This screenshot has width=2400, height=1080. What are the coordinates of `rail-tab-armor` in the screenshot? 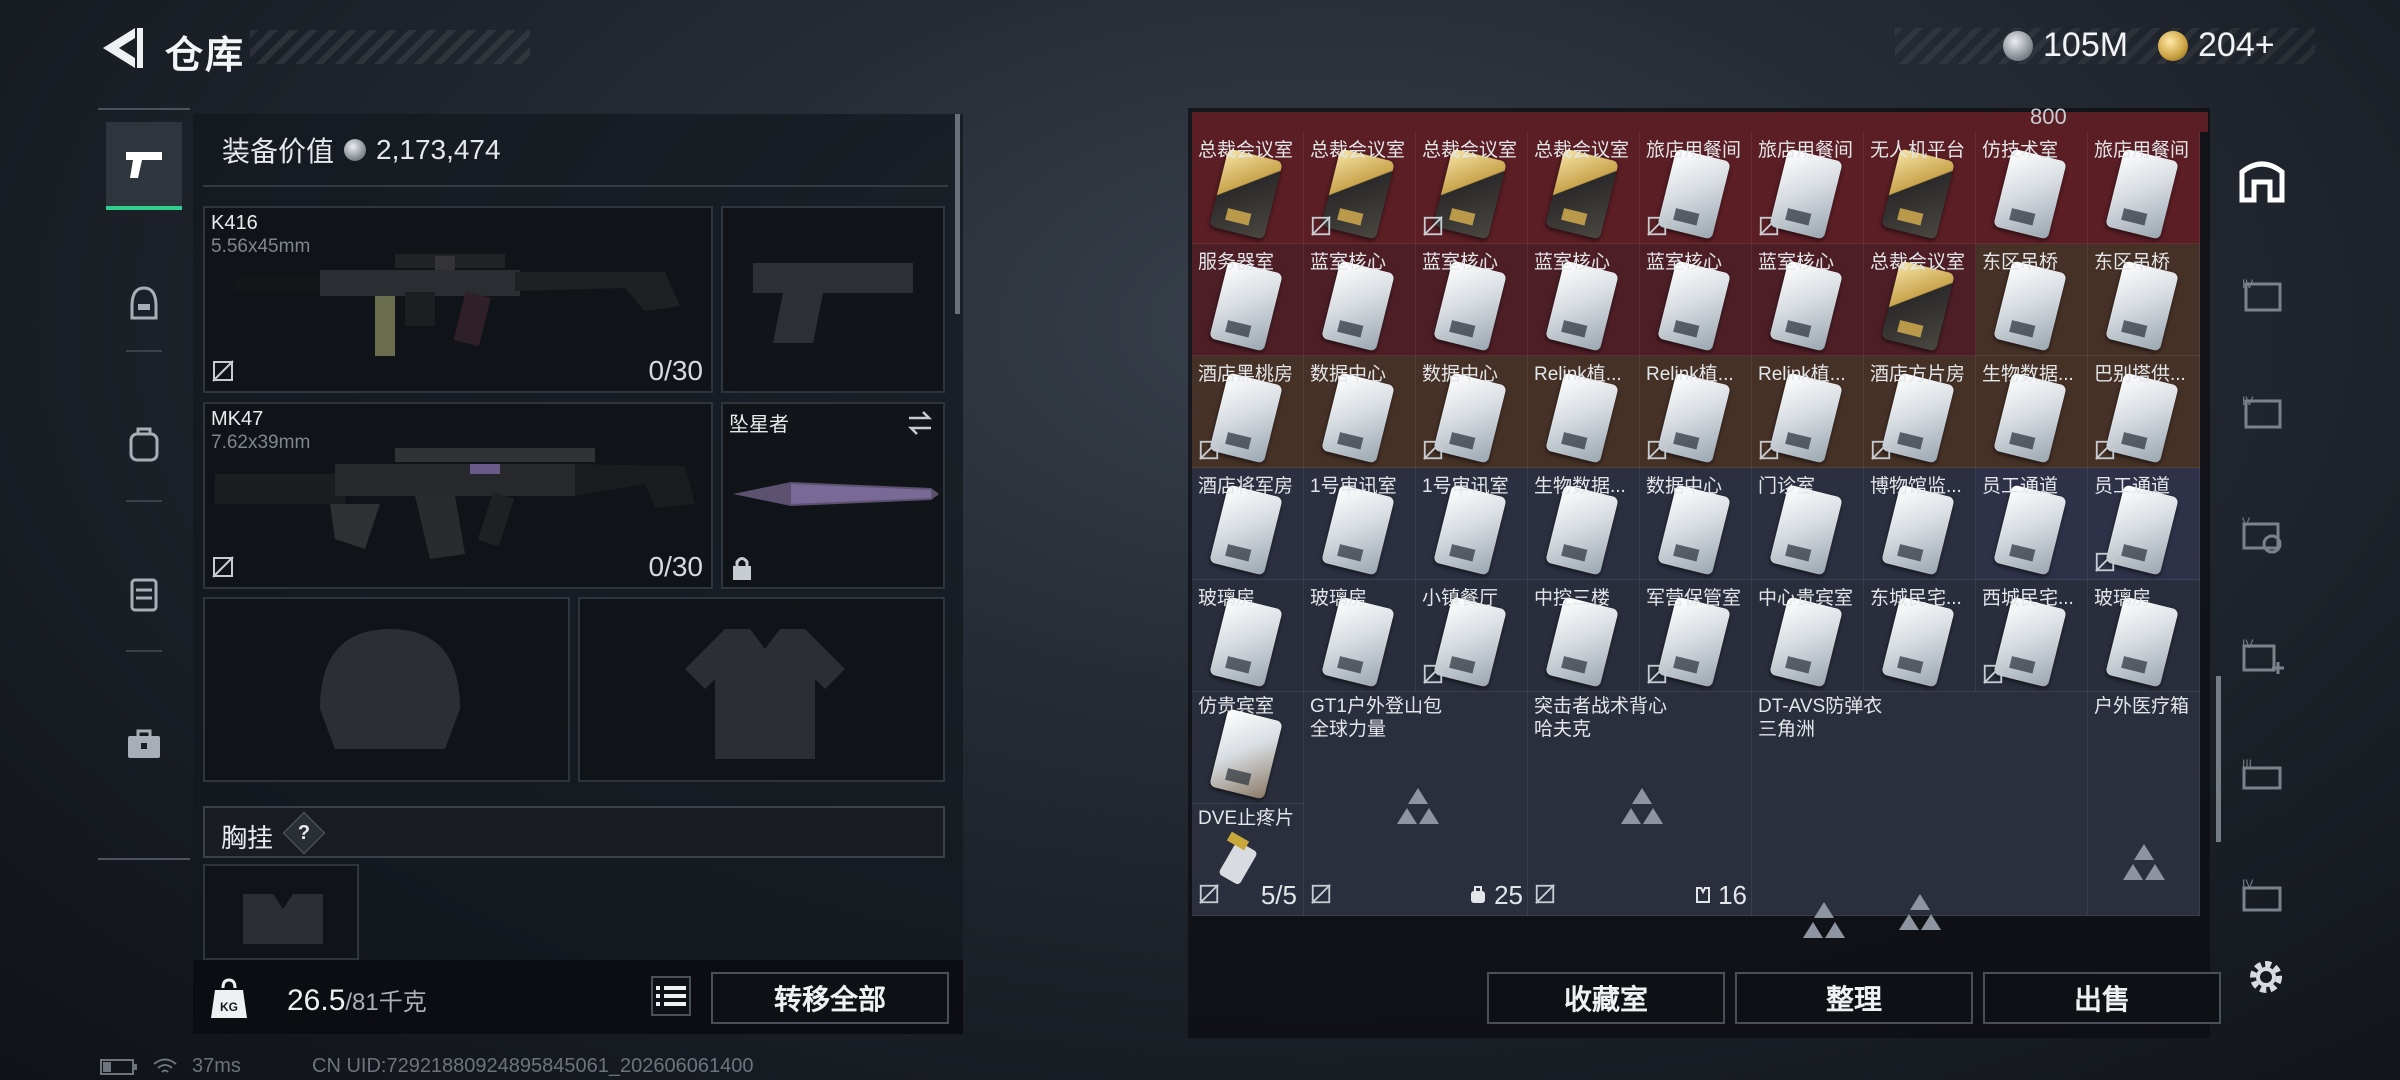 It's located at (144, 594).